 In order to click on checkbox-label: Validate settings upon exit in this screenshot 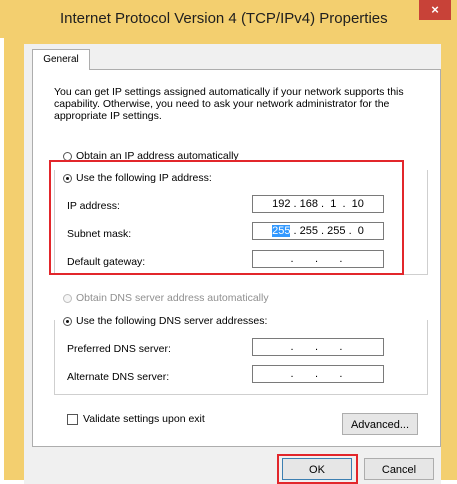, I will do `click(144, 419)`.